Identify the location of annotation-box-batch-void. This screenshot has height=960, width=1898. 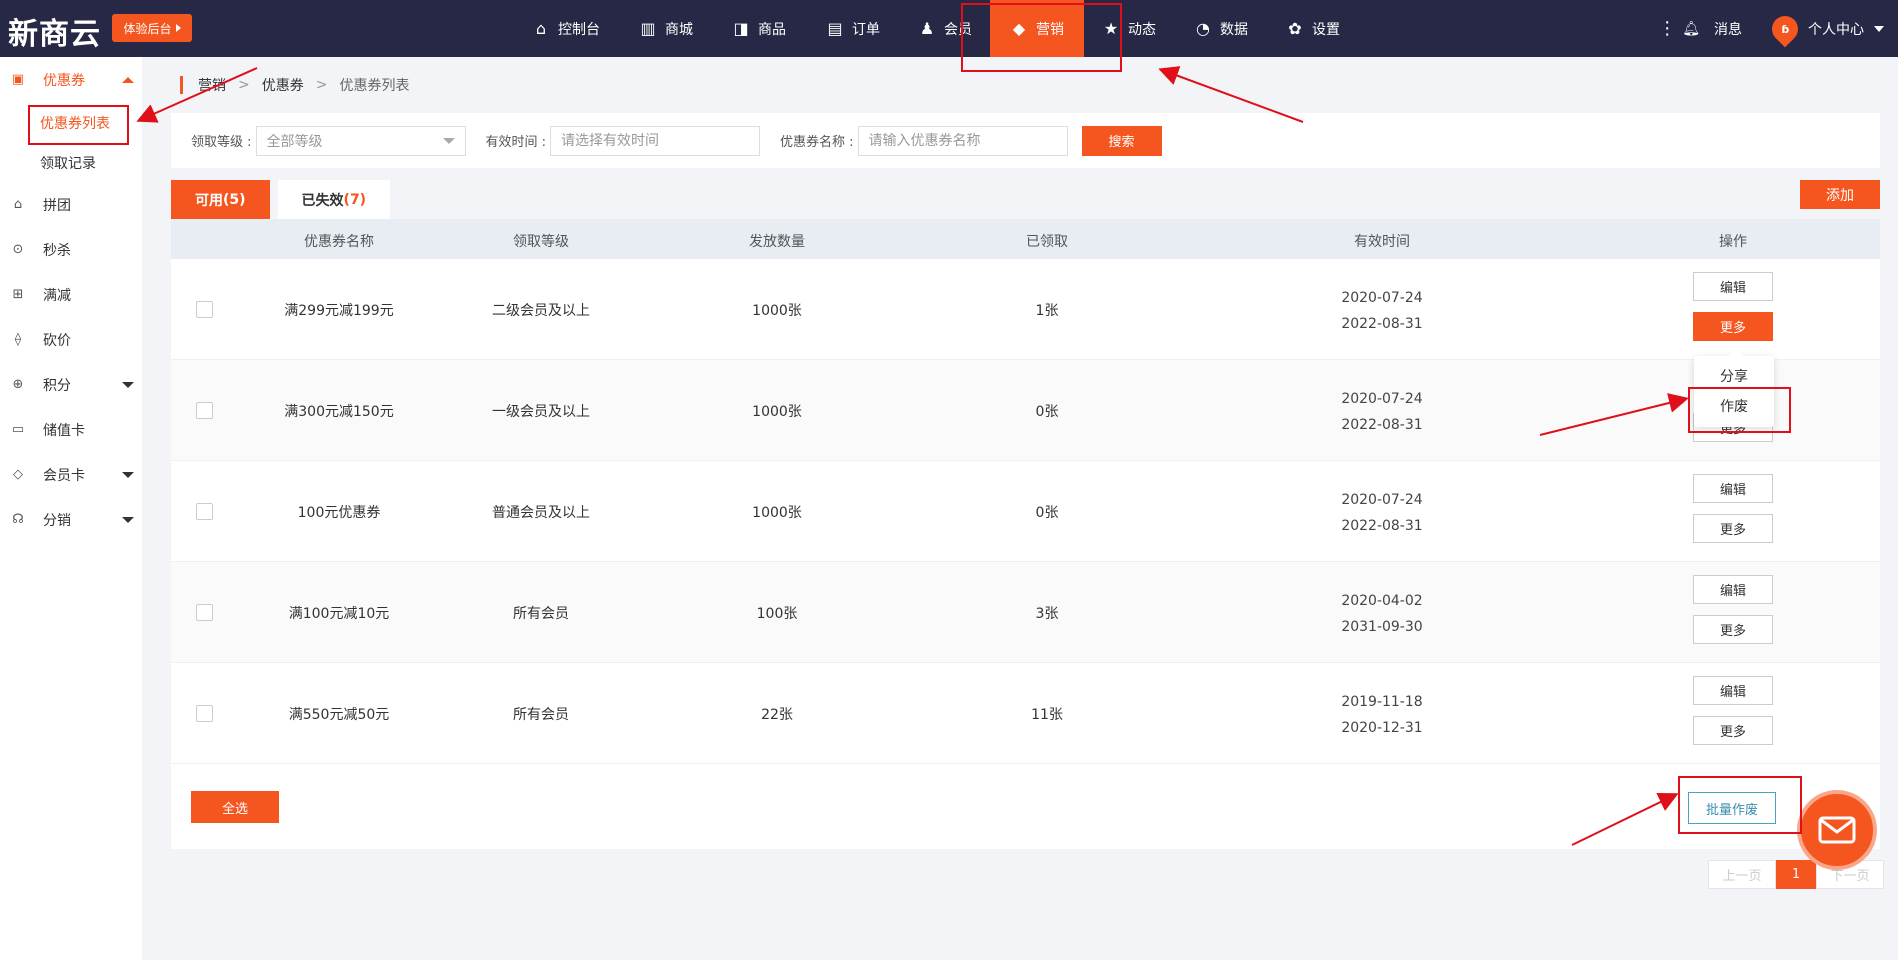
(1740, 805).